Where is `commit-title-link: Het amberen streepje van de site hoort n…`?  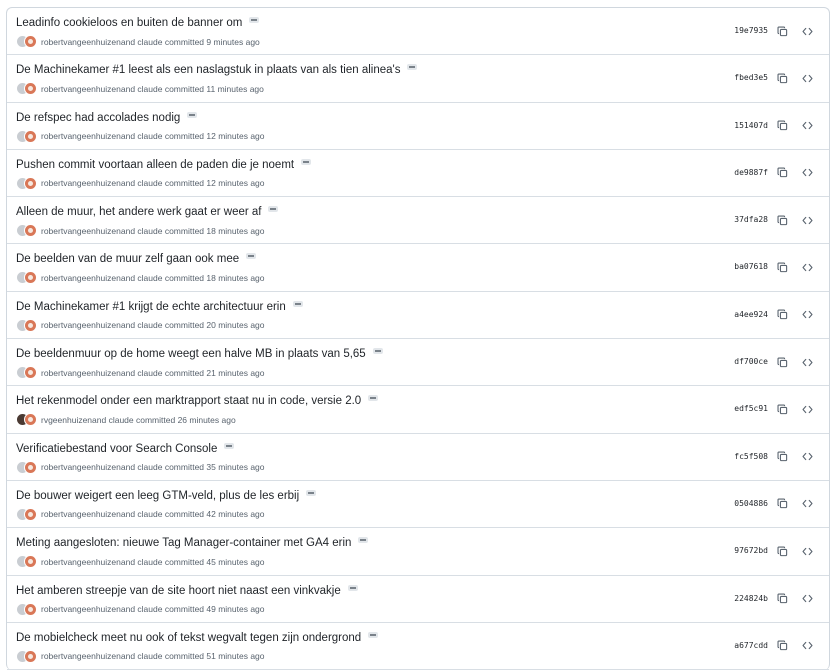 commit-title-link: Het amberen streepje van de site hoort n… is located at coordinates (178, 591).